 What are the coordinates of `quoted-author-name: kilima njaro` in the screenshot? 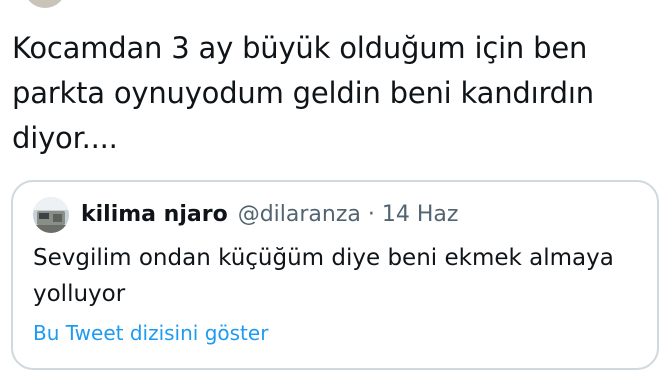 It's located at (154, 215).